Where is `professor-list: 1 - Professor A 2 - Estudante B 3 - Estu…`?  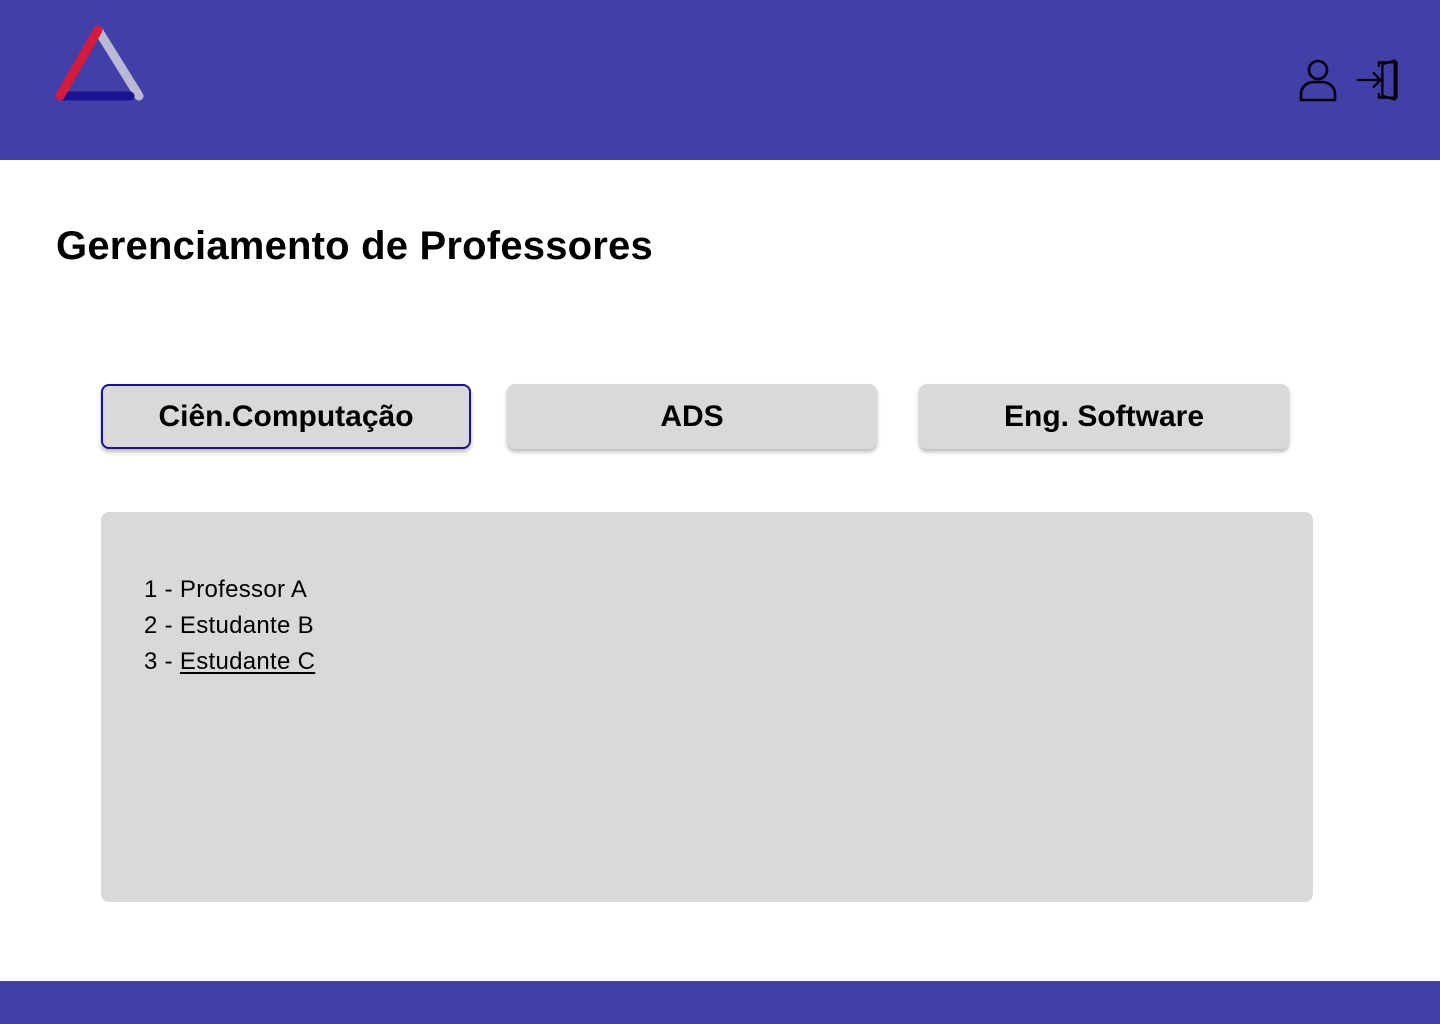 professor-list: 1 - Professor A 2 - Estudante B 3 - Estu… is located at coordinates (229, 626).